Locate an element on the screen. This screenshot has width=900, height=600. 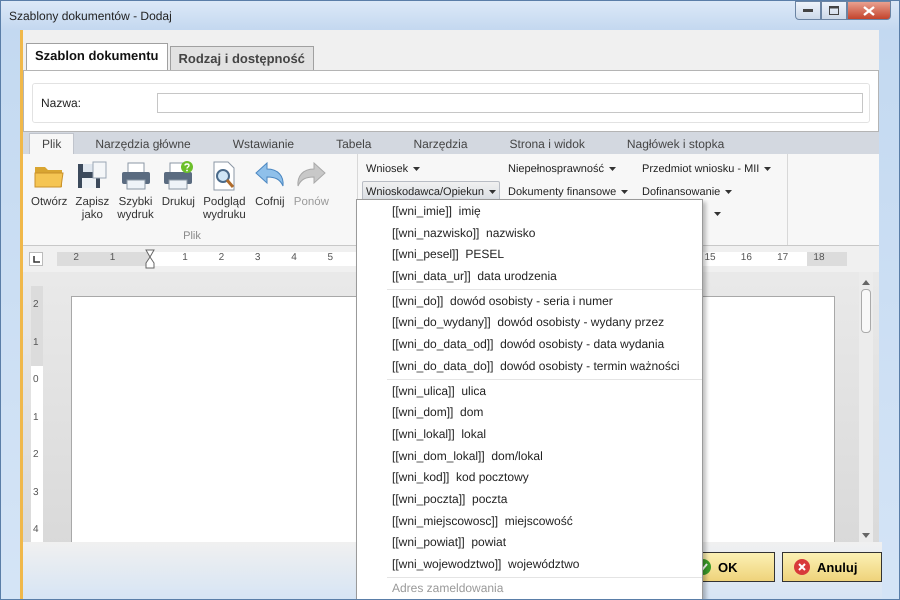
ruler-number: 0 is located at coordinates (36, 379).